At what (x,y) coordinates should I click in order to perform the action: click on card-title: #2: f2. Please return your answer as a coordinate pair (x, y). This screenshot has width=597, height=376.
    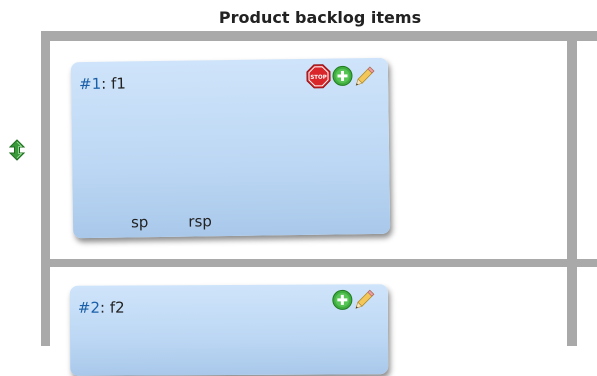
    Looking at the image, I should click on (101, 308).